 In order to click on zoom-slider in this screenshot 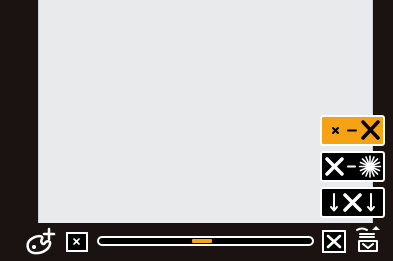, I will do `click(205, 241)`.